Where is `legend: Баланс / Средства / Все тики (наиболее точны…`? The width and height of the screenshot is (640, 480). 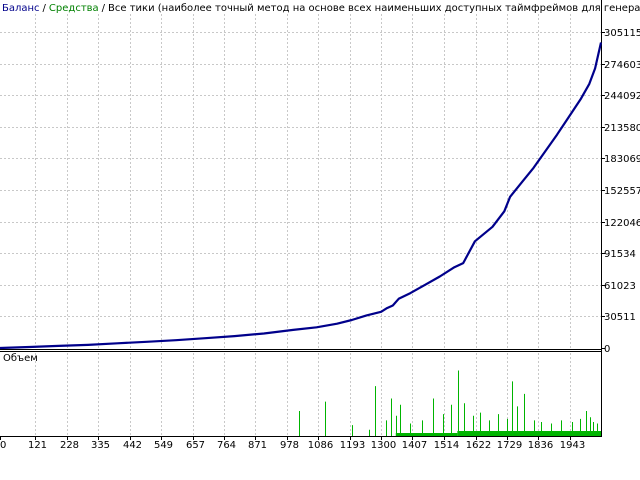
legend: Баланс / Средства / Все тики (наиболее точны… is located at coordinates (321, 8).